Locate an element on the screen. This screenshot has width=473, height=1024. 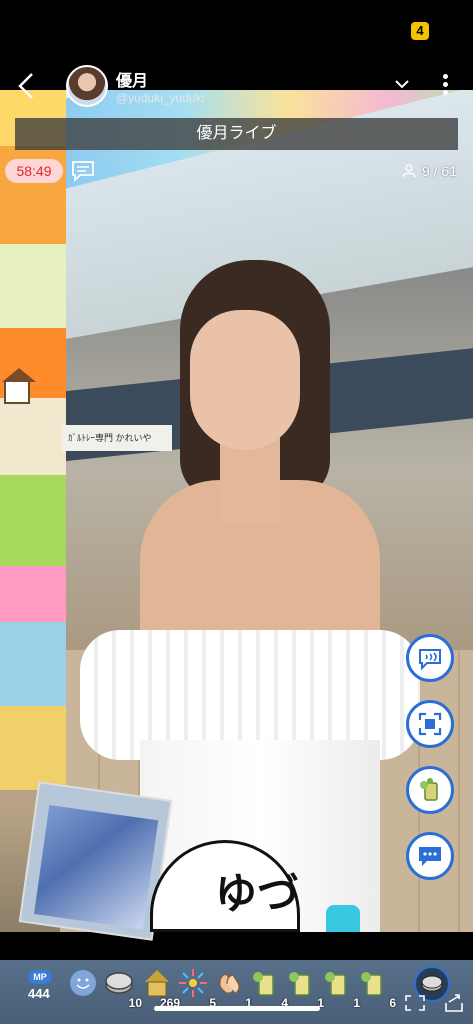
chat-icon is located at coordinates (430, 856).